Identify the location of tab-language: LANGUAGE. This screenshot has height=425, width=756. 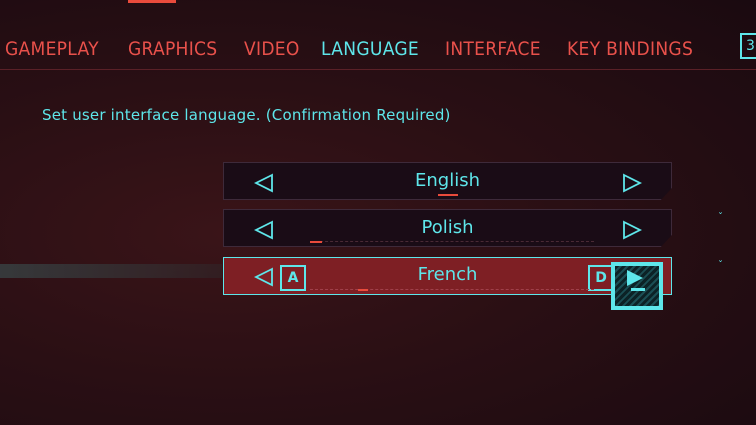
(370, 49).